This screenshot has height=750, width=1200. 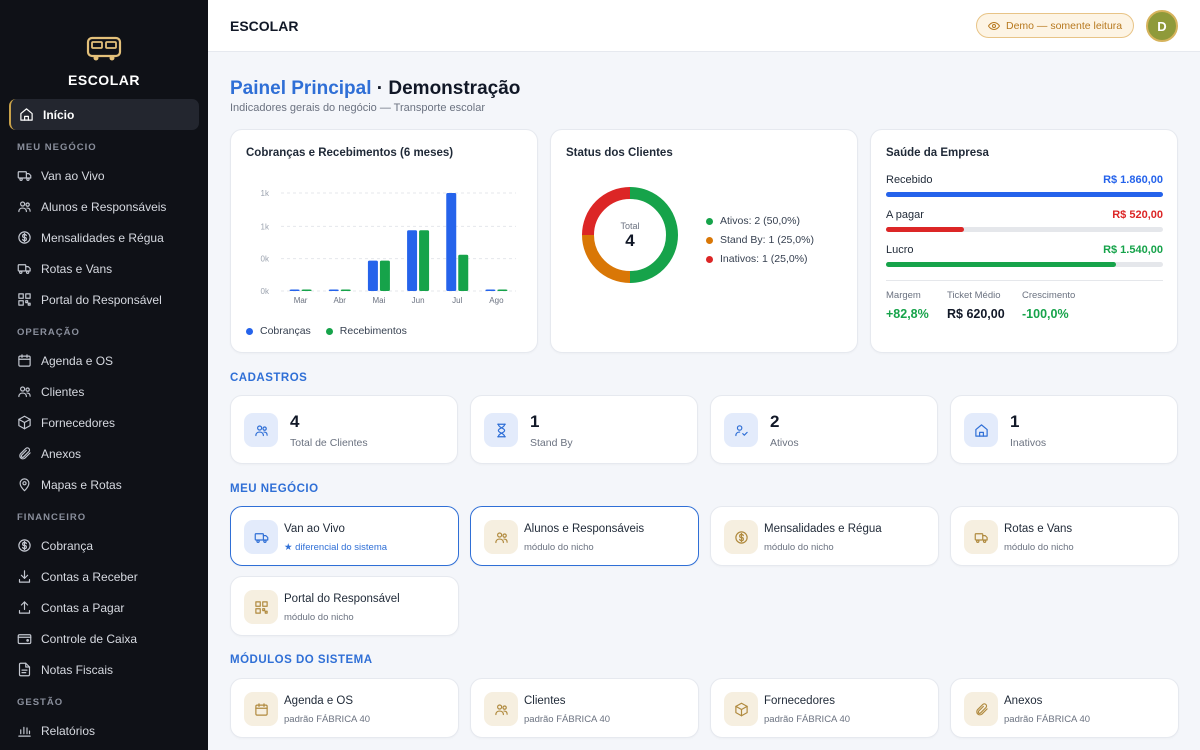 What do you see at coordinates (630, 240) in the screenshot?
I see `donut-center-value: 4` at bounding box center [630, 240].